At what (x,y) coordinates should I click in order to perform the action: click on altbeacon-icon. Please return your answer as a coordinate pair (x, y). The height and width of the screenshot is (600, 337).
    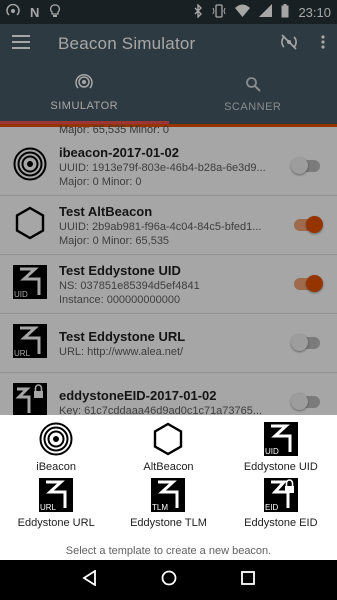
    Looking at the image, I should click on (168, 441).